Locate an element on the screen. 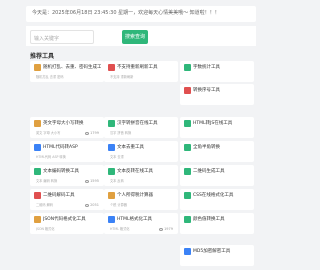 The height and width of the screenshot is (270, 320). view-count-value: 1799 is located at coordinates (94, 133).